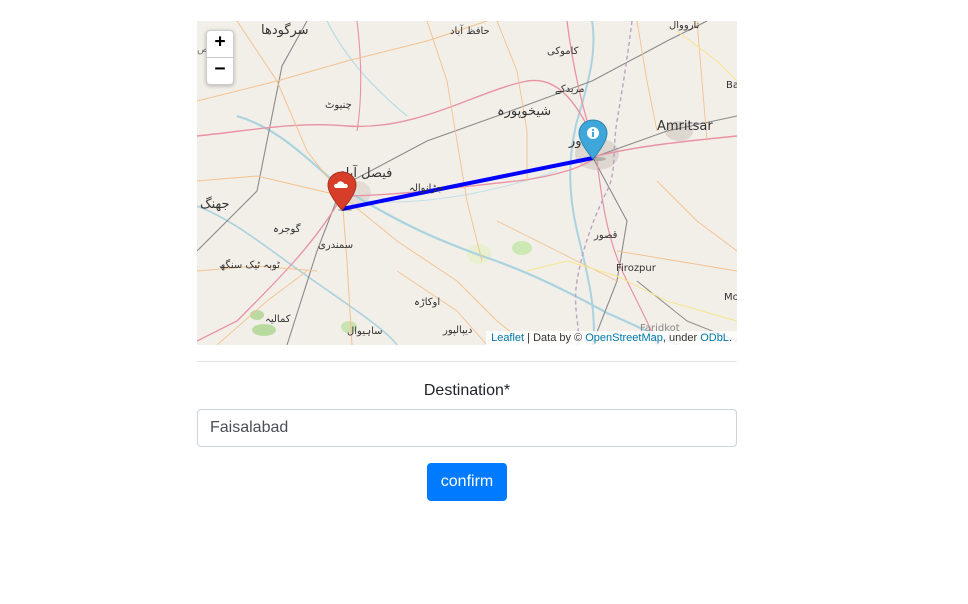 The width and height of the screenshot is (968, 604). What do you see at coordinates (215, 204) in the screenshot?
I see `map-label-jhang: جھنگ` at bounding box center [215, 204].